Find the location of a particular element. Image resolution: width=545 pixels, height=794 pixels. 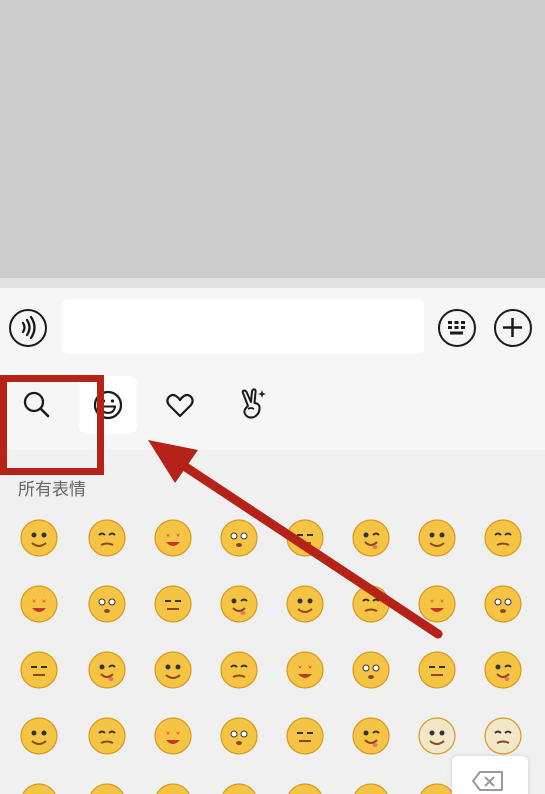

keyboard-button is located at coordinates (457, 328).